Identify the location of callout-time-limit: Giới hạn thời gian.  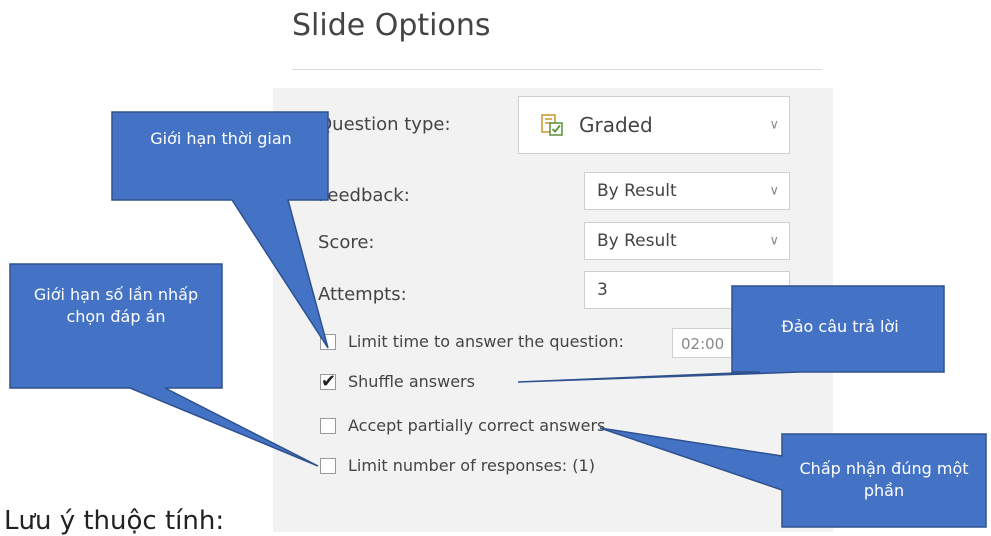
(221, 138).